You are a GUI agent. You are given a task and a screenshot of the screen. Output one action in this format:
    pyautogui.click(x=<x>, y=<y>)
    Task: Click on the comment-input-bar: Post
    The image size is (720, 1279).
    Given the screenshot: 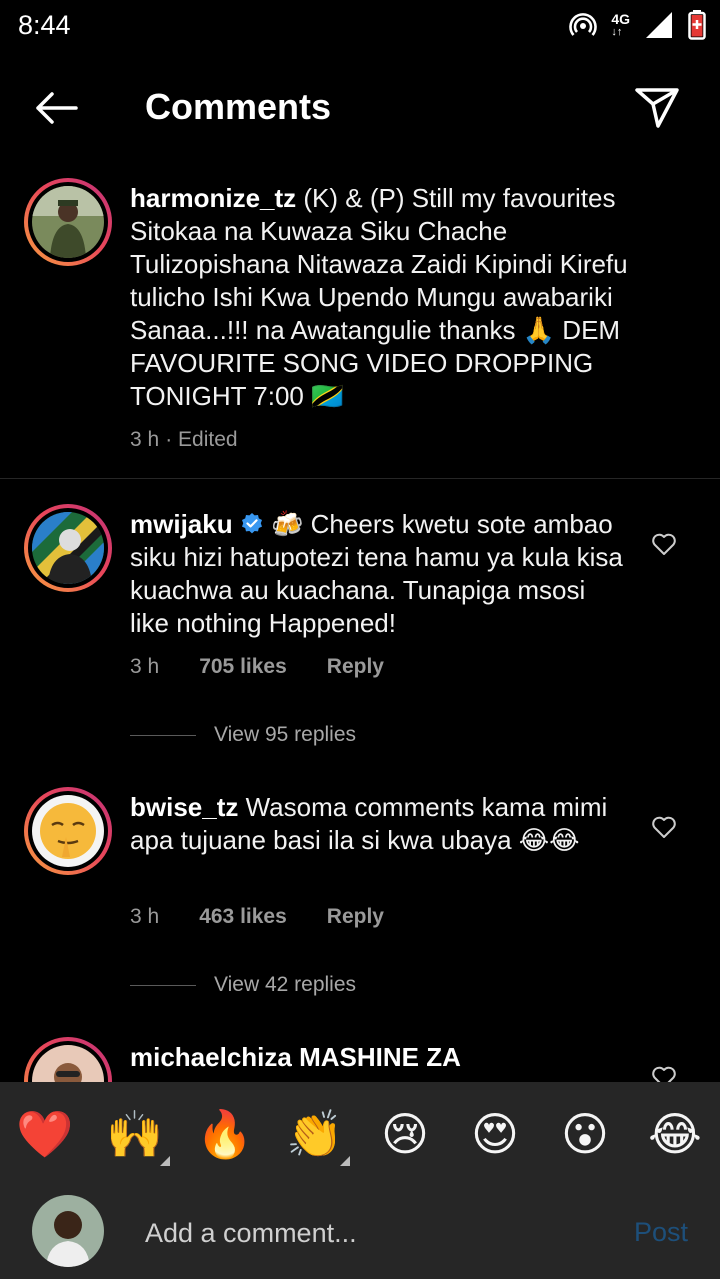 What is the action you would take?
    pyautogui.click(x=360, y=1232)
    